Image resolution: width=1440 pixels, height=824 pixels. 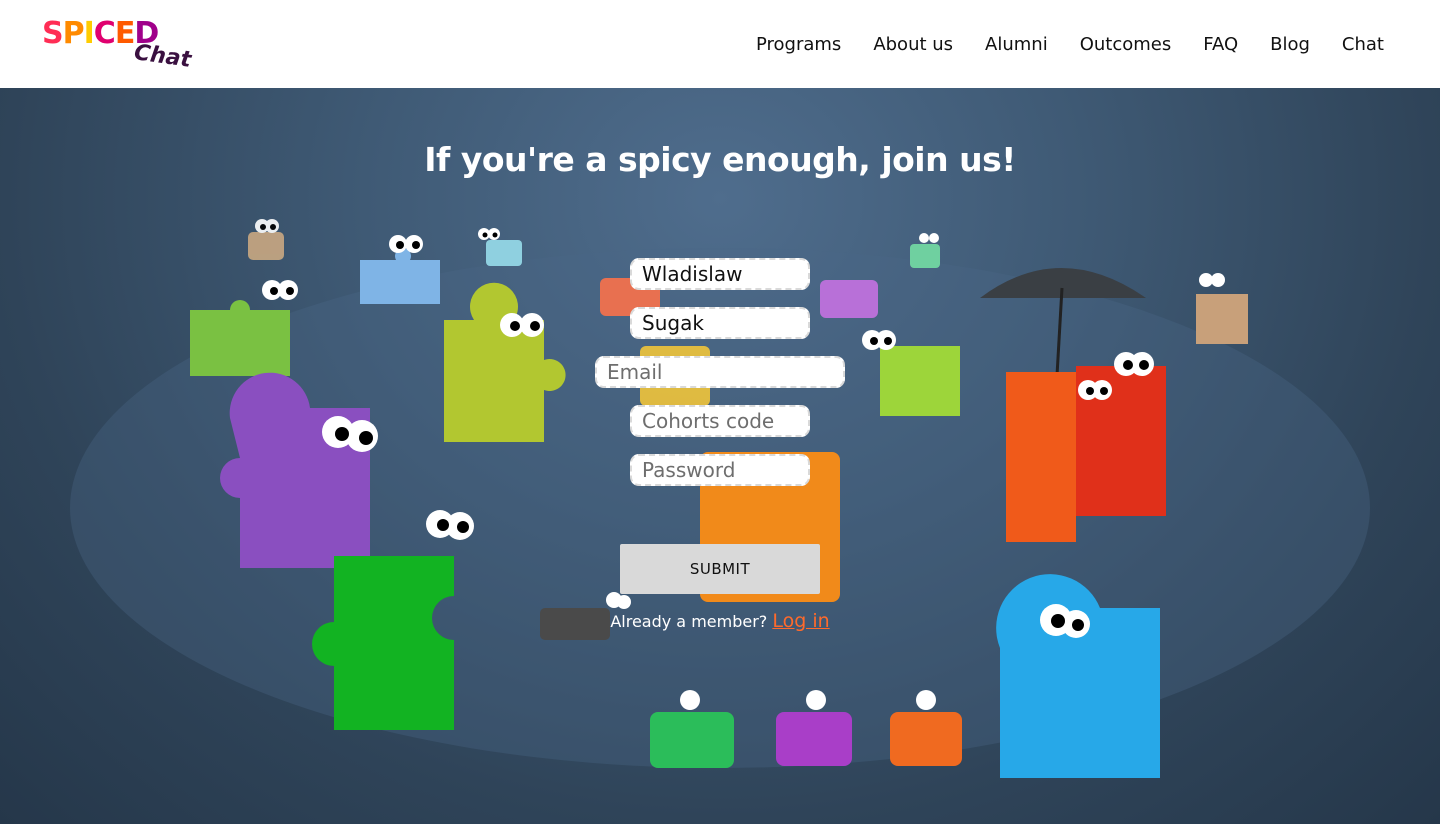 I want to click on nav-about-us: About us, so click(x=913, y=44).